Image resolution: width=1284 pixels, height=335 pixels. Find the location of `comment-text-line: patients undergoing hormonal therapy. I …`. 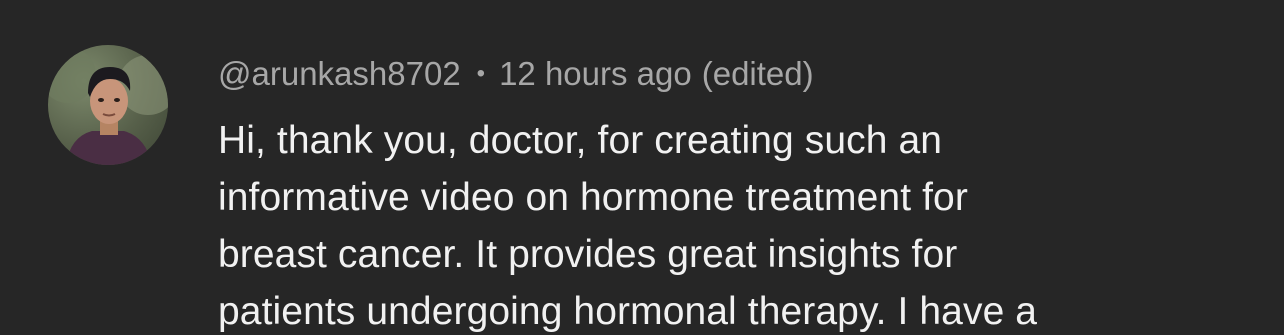

comment-text-line: patients undergoing hormonal therapy. I … is located at coordinates (628, 311).